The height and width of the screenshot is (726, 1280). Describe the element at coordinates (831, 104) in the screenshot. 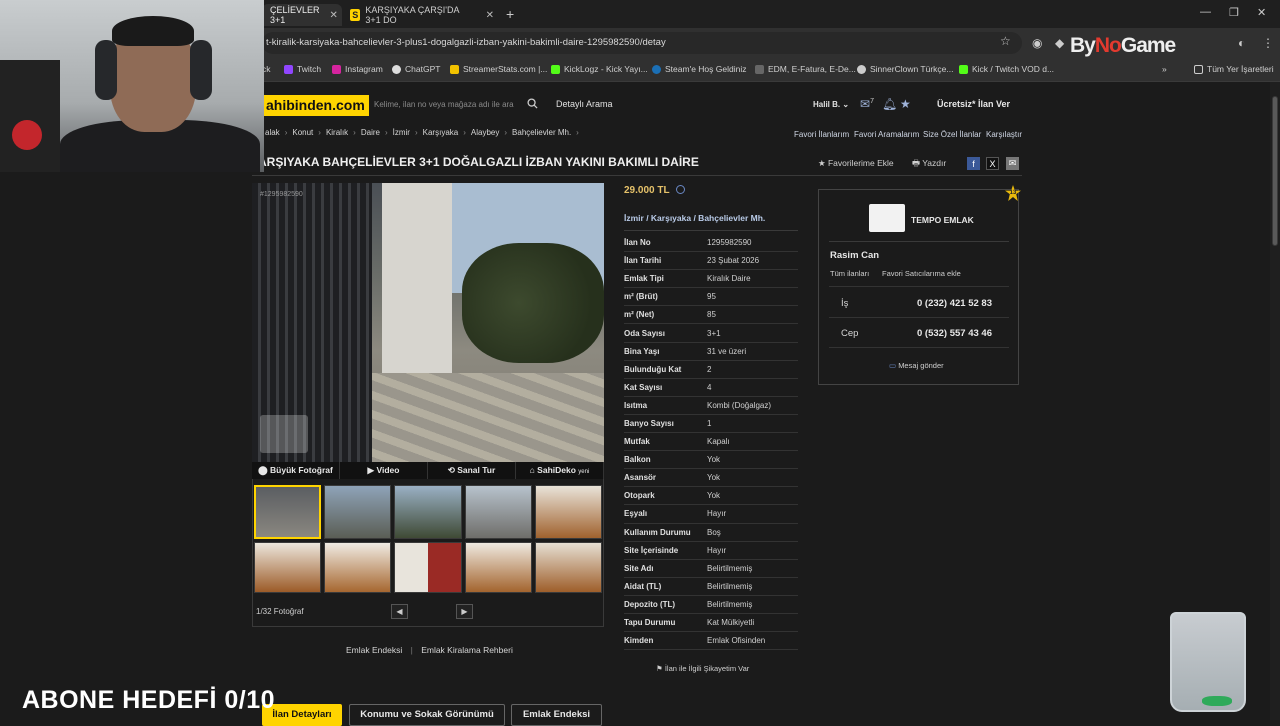

I see `user-menu: Halil B. ⌄` at that location.